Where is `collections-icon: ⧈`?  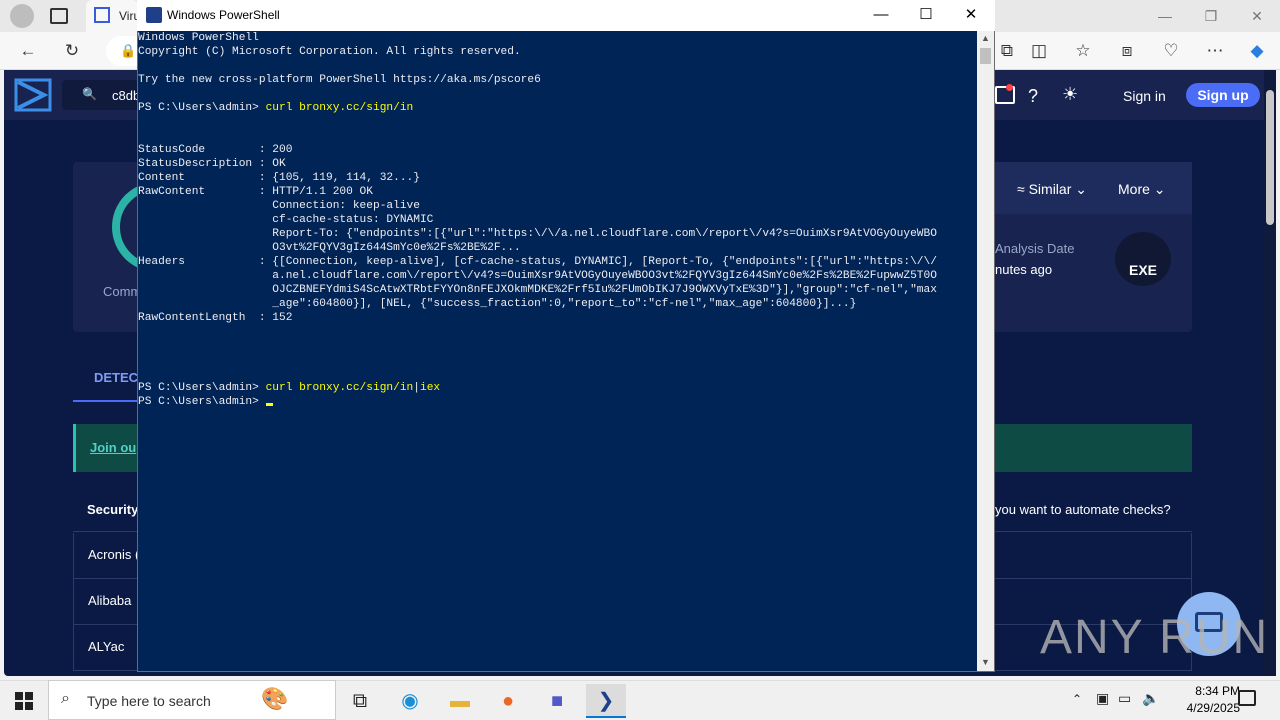 collections-icon: ⧈ is located at coordinates (1127, 51).